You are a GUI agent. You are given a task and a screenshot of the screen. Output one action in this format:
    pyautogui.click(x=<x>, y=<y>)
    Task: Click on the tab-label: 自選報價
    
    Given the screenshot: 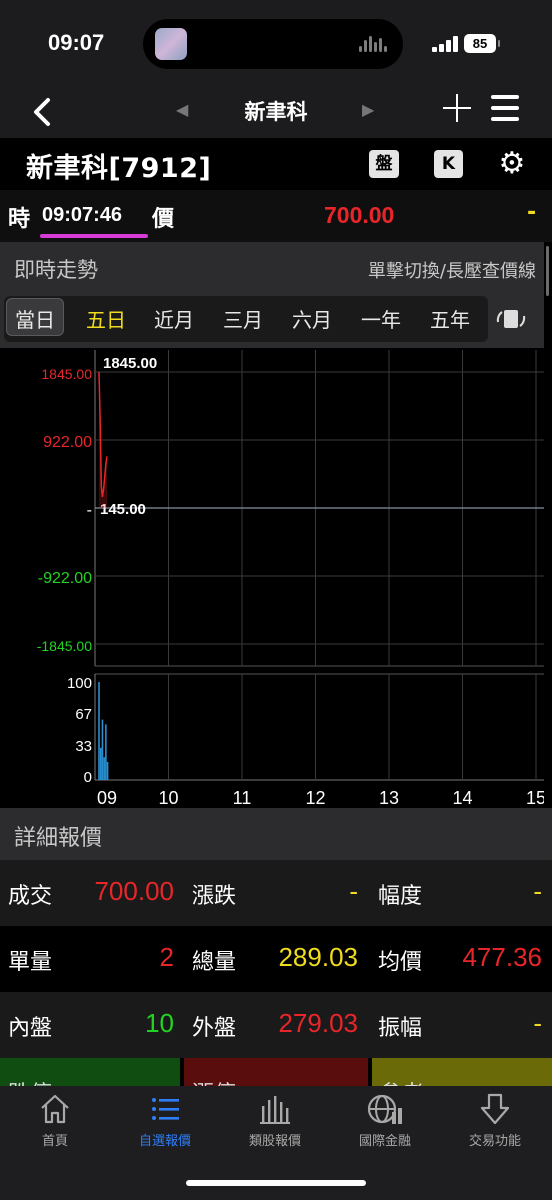 What is the action you would take?
    pyautogui.click(x=164, y=1141)
    